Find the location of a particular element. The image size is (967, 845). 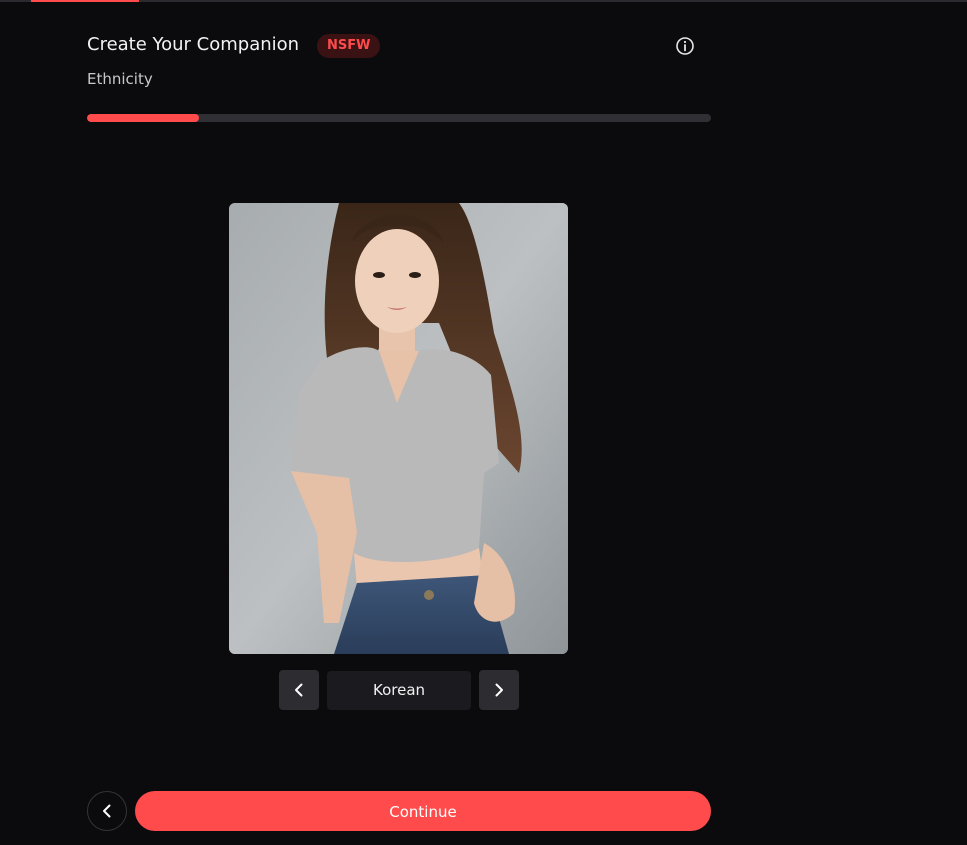

previous-option-button is located at coordinates (299, 690).